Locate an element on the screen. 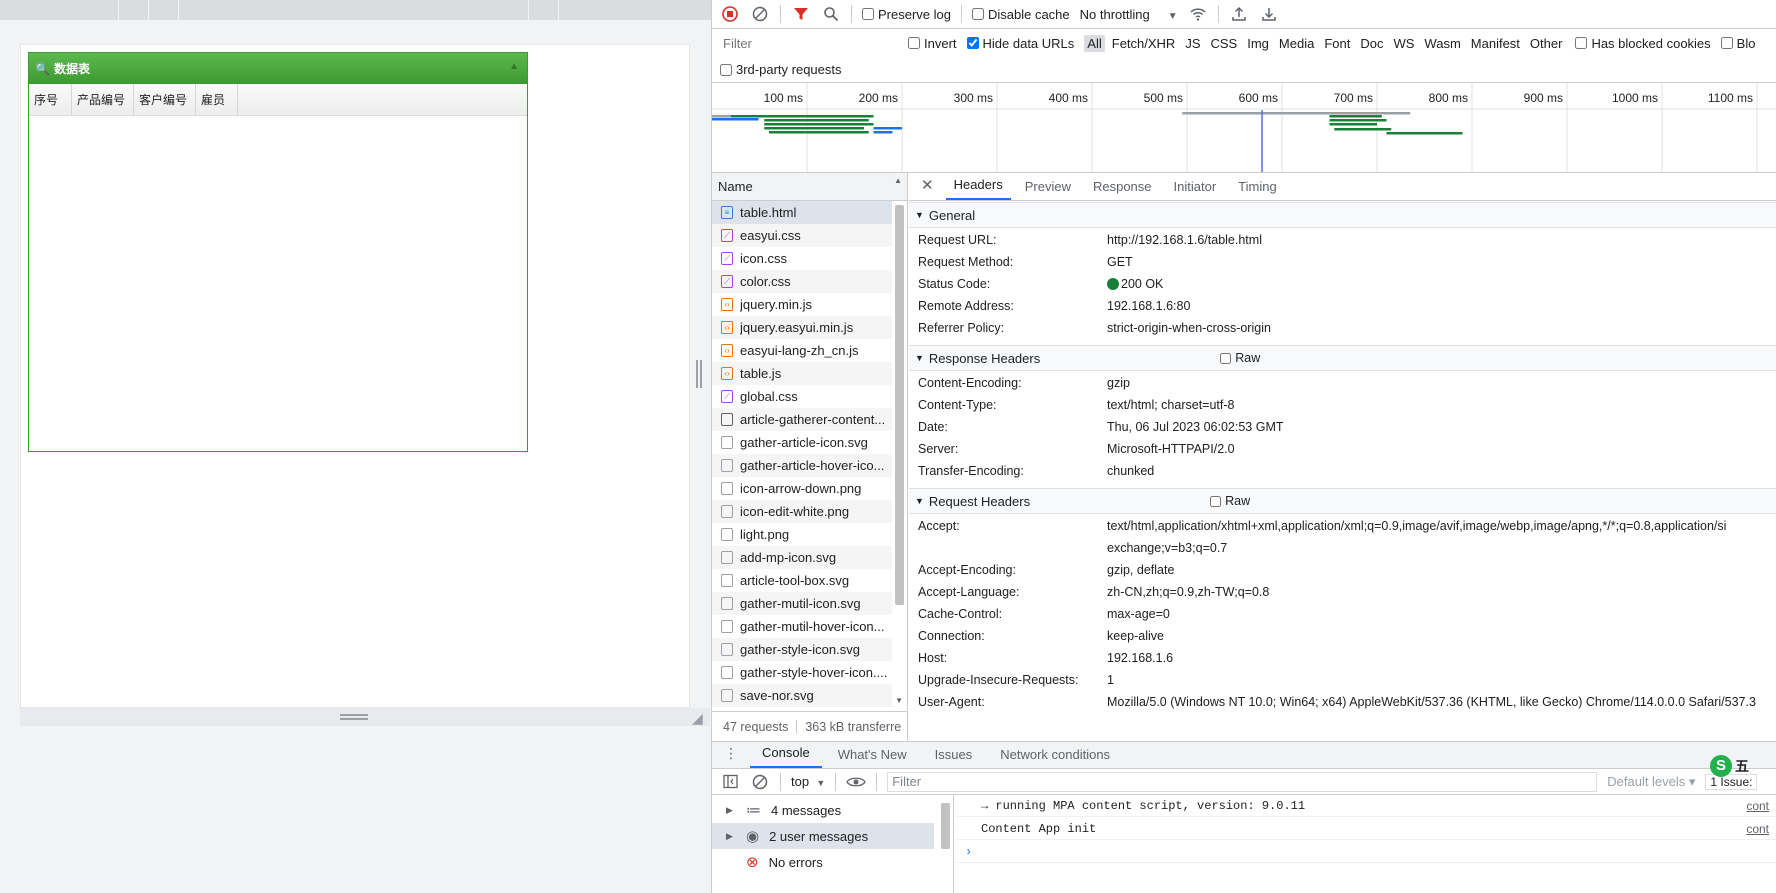 The height and width of the screenshot is (893, 1776). request-row: ‹› table.js is located at coordinates (802, 373).